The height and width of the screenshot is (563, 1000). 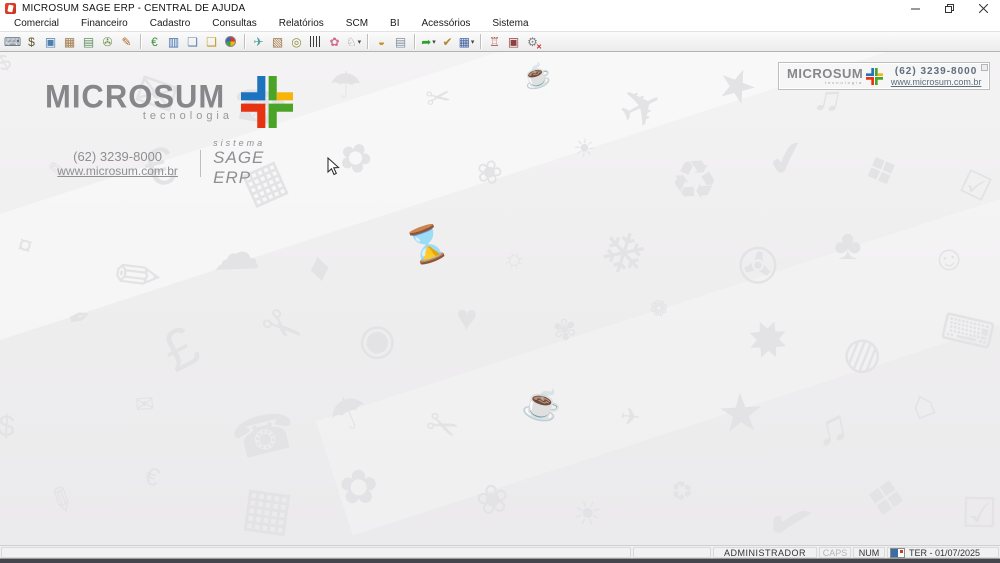 I want to click on chart-icon: ▥, so click(x=173, y=41).